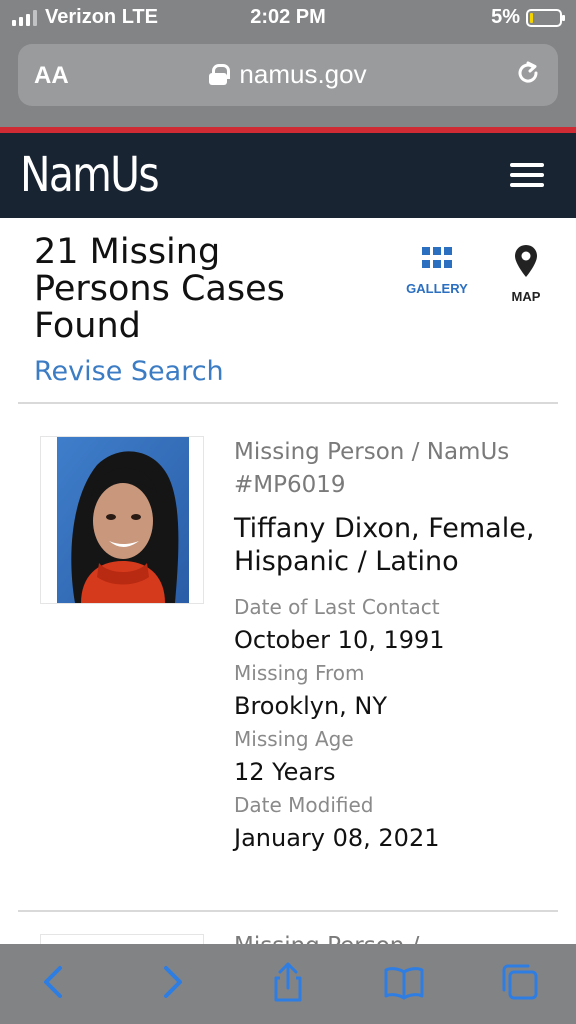 The image size is (576, 1024). Describe the element at coordinates (288, 403) in the screenshot. I see `results-divider` at that location.